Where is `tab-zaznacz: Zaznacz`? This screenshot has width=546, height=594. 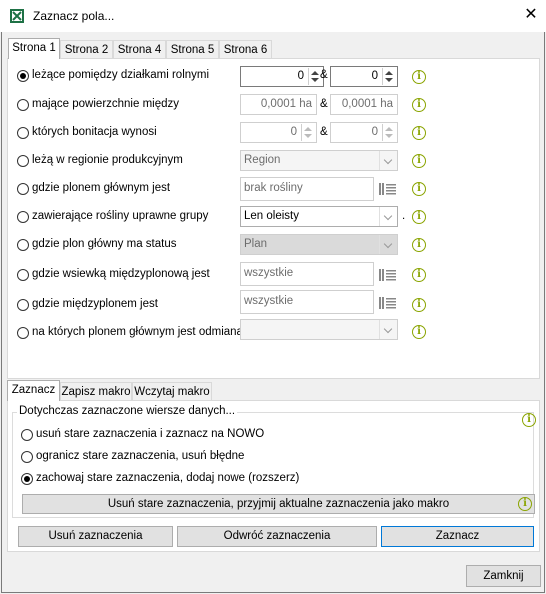 tab-zaznacz: Zaznacz is located at coordinates (33, 390).